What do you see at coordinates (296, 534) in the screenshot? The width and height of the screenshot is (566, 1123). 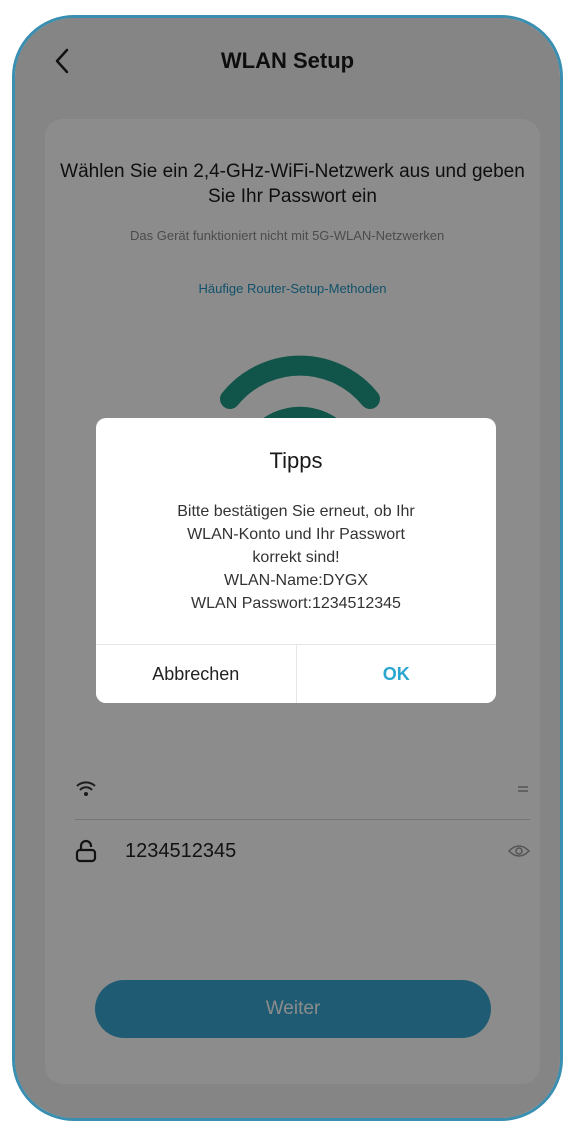 I see `dialog-line: WLAN-Konto und Ihr Passwort` at bounding box center [296, 534].